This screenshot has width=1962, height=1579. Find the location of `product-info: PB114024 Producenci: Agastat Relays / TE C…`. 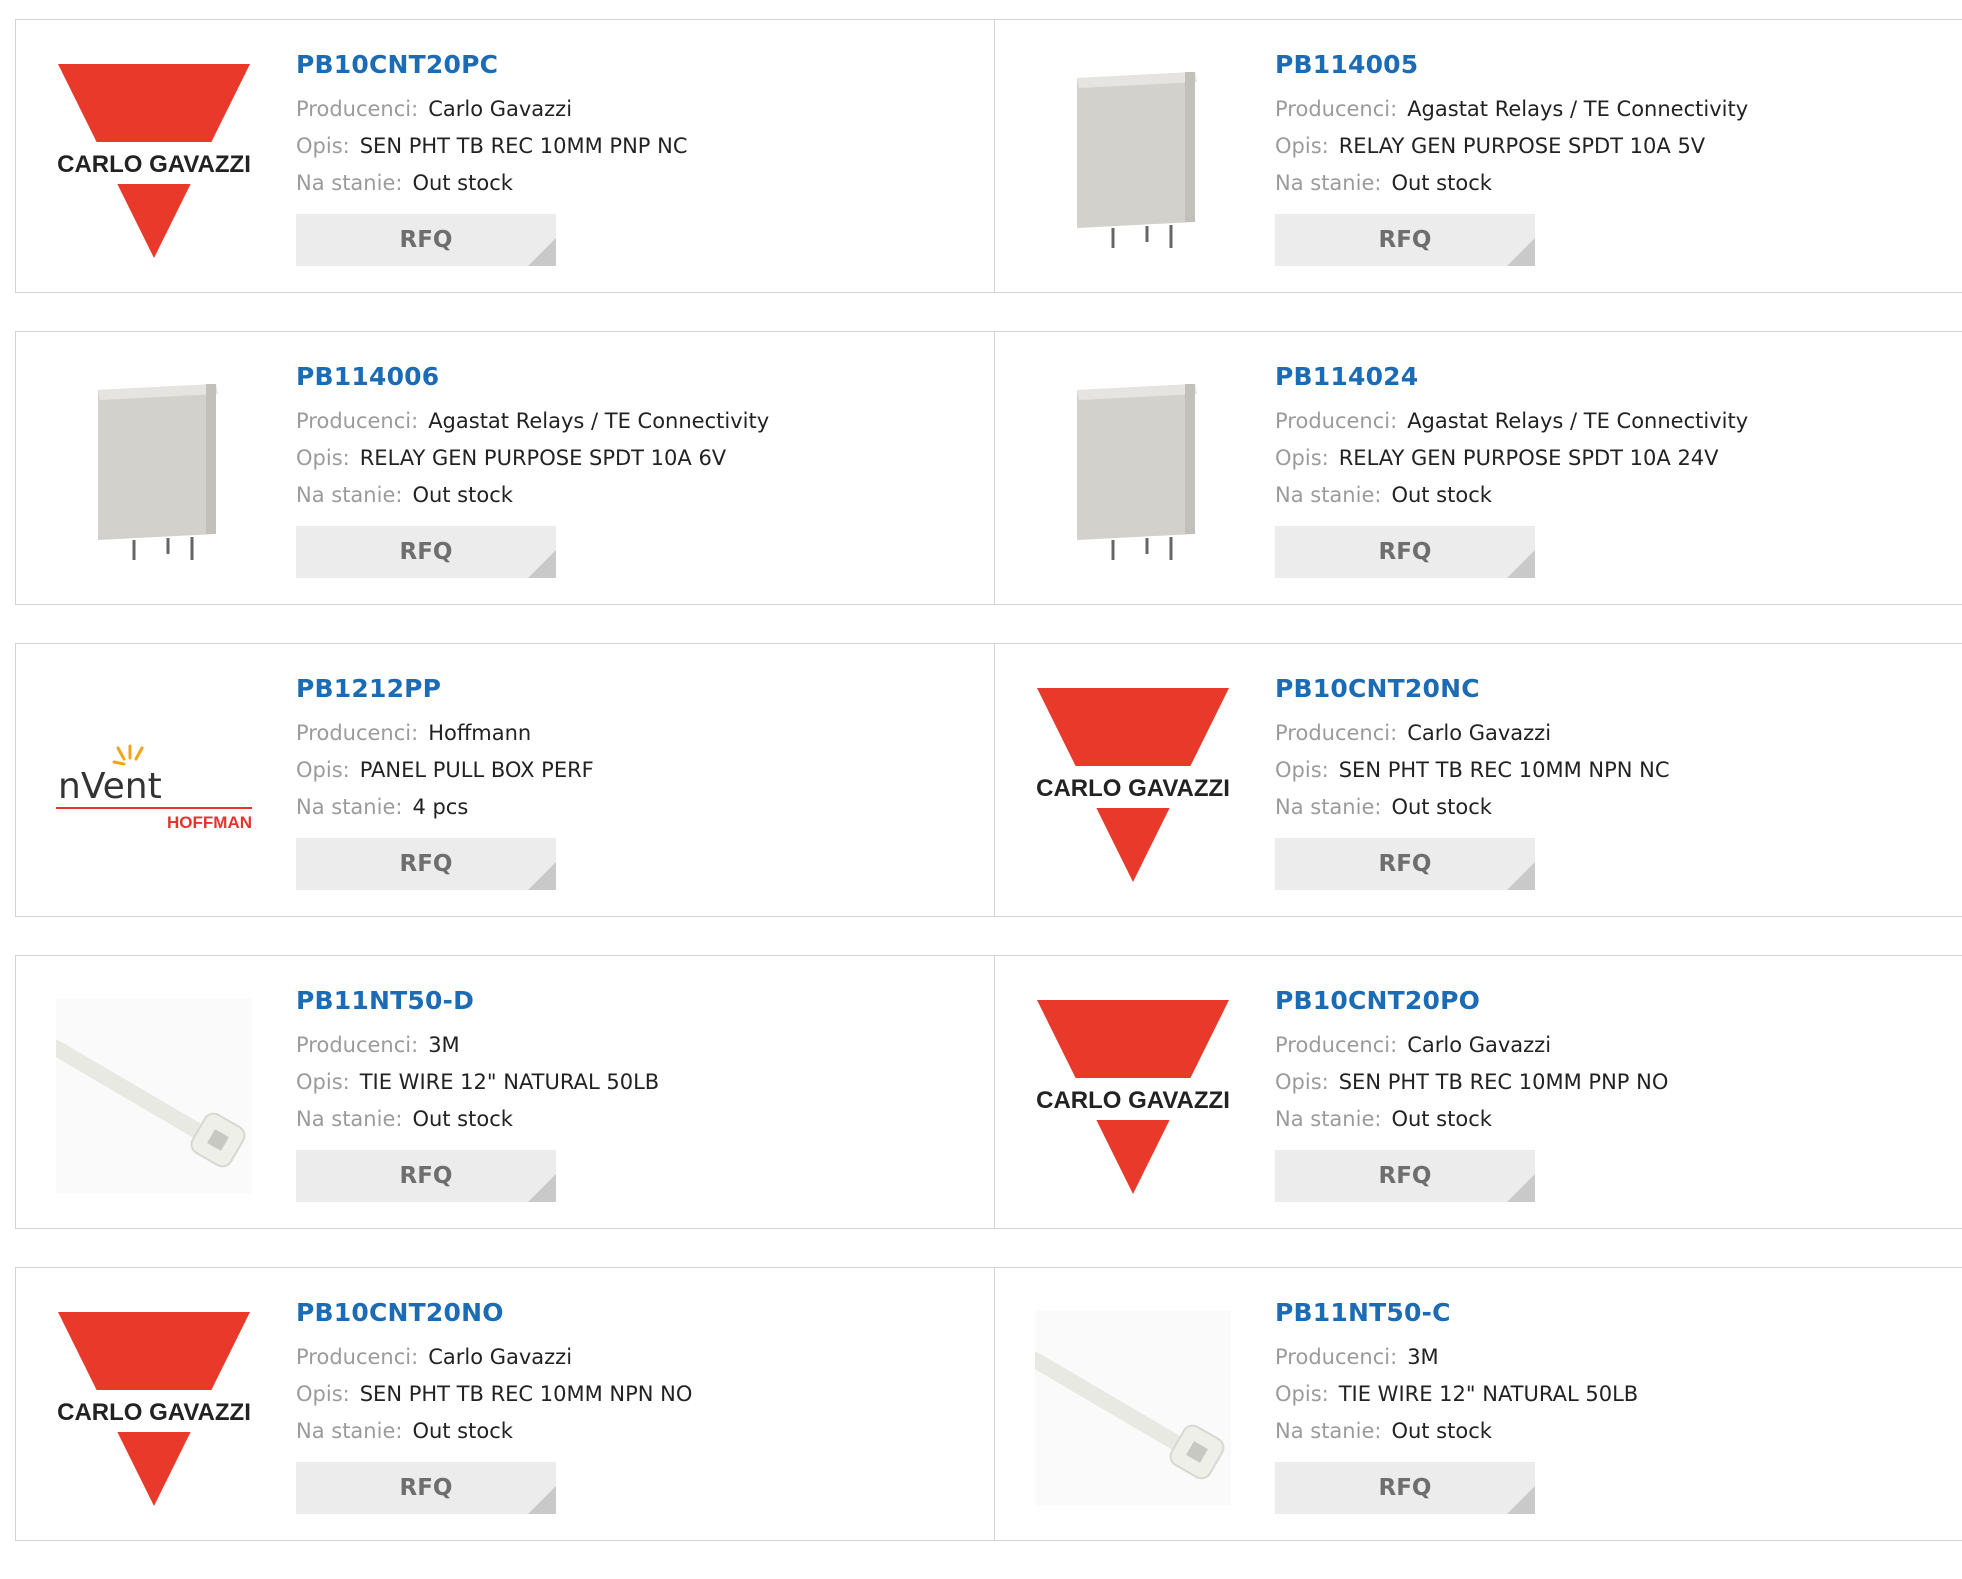

product-info: PB114024 Producenci: Agastat Relays / TE C… is located at coordinates (1511, 470).